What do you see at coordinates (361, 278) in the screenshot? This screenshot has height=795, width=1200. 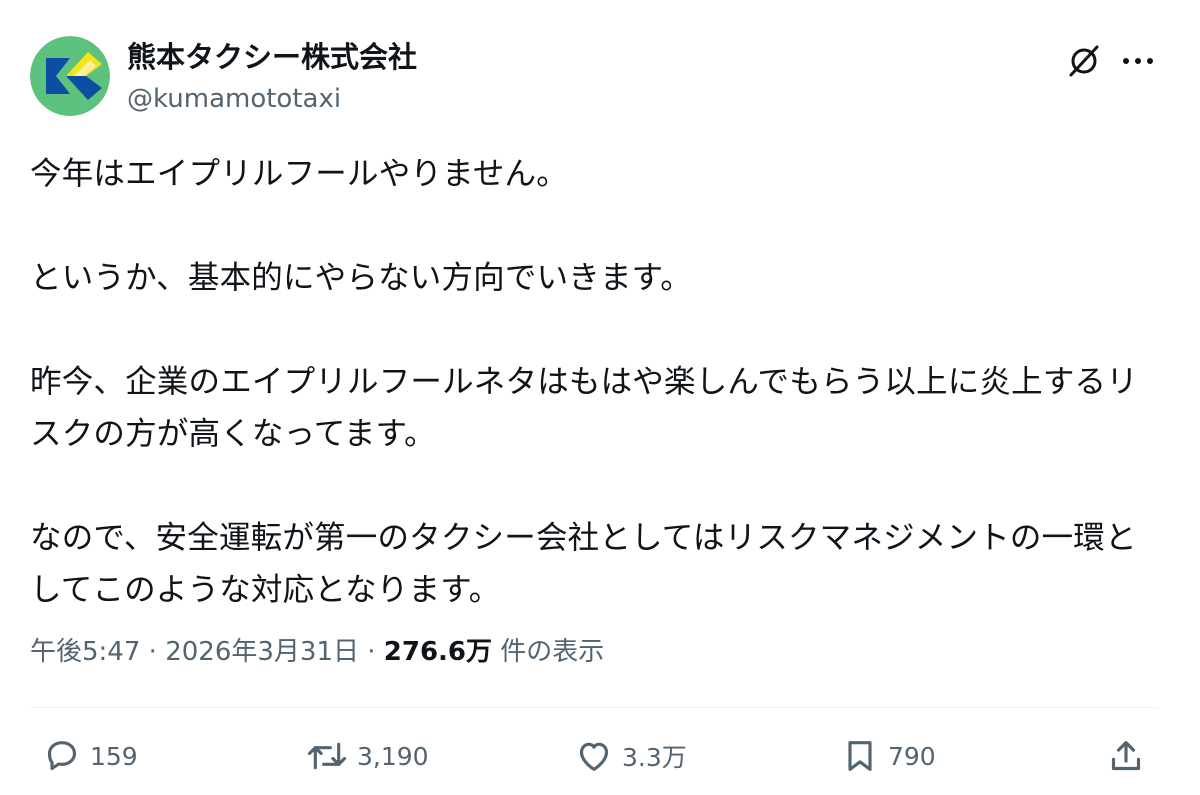 I see `post-paragraph: というか、基本的にやらない方向でいきます。` at bounding box center [361, 278].